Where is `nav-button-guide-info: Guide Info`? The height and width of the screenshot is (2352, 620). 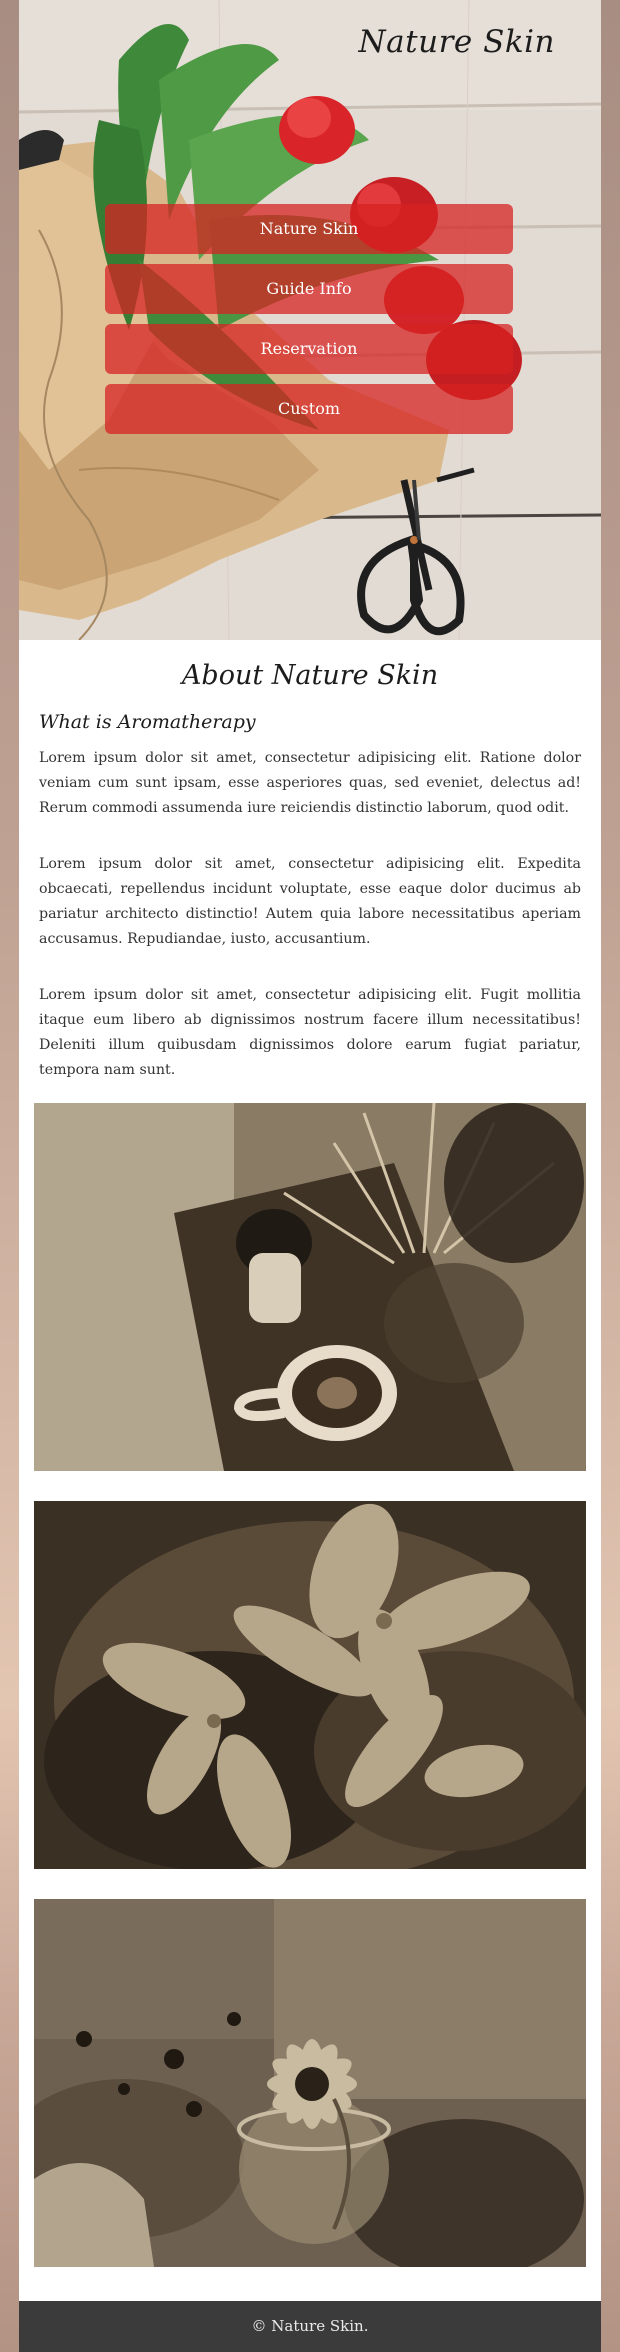
nav-button-guide-info: Guide Info is located at coordinates (309, 289).